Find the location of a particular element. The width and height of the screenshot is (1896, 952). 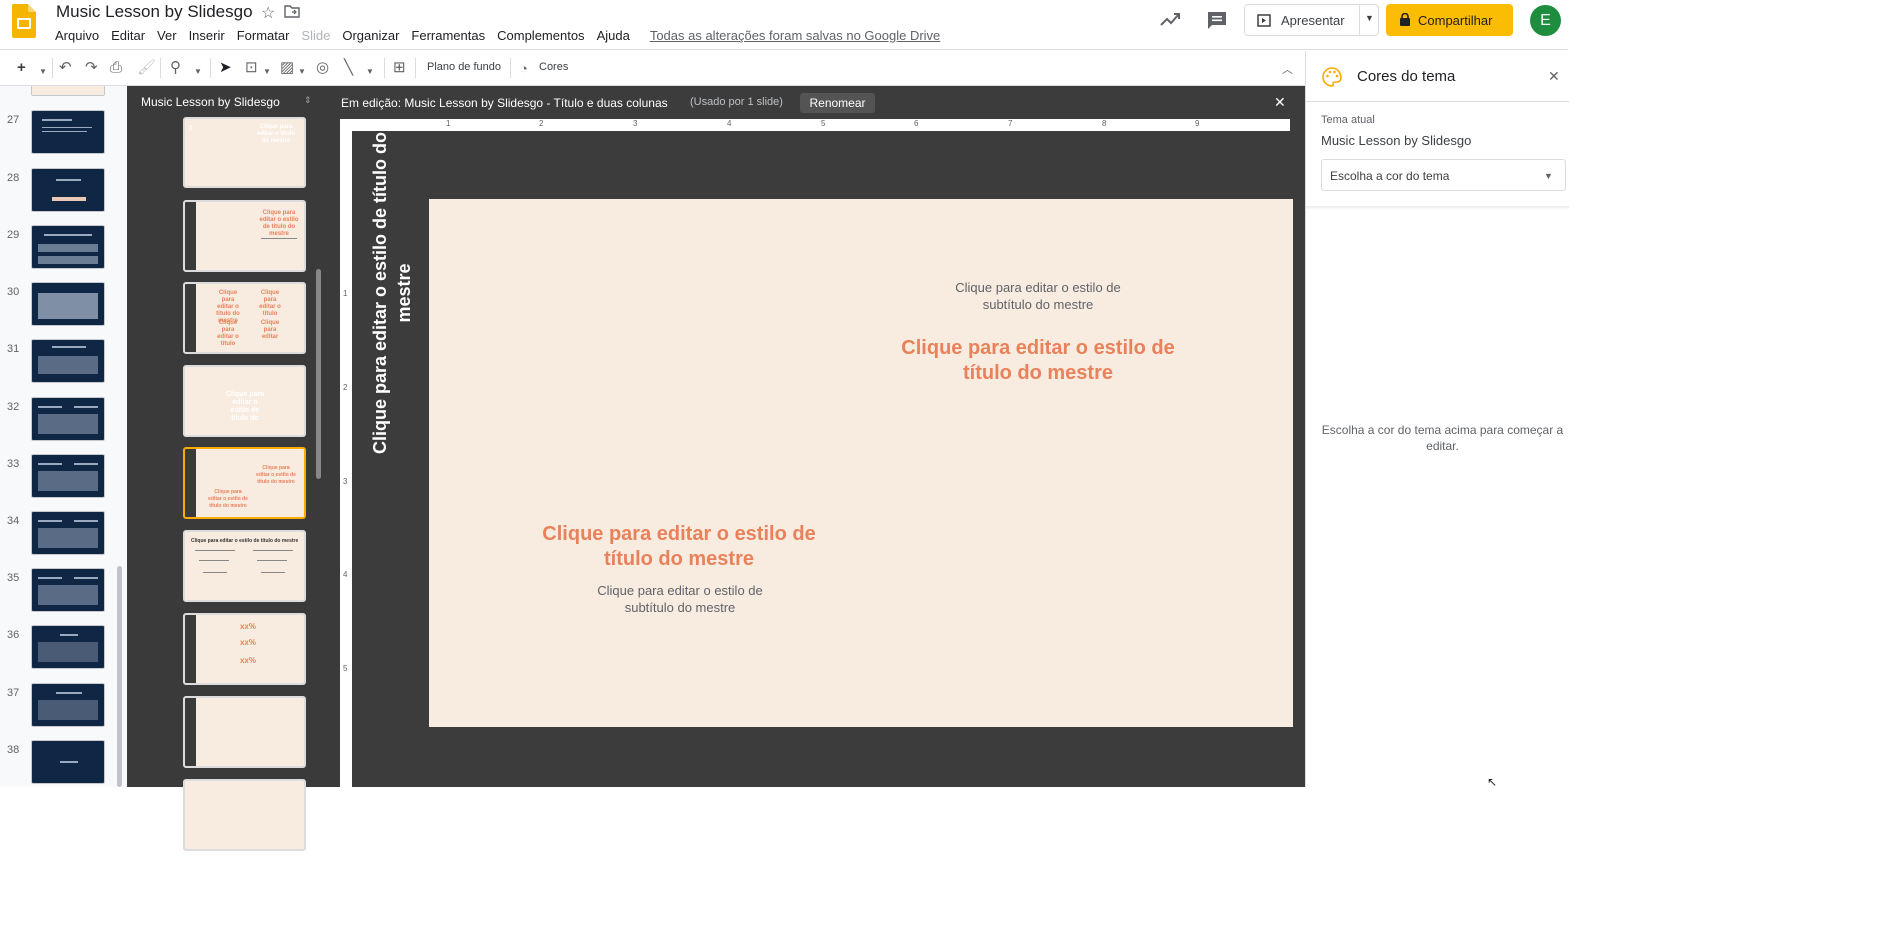

line-icon: ╲ is located at coordinates (348, 68).